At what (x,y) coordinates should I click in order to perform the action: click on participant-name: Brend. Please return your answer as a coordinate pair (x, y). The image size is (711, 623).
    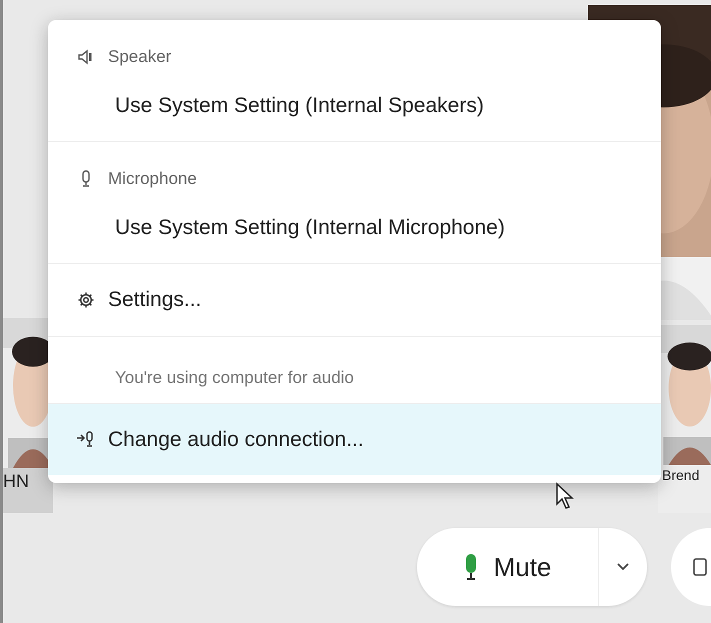
    Looking at the image, I should click on (680, 475).